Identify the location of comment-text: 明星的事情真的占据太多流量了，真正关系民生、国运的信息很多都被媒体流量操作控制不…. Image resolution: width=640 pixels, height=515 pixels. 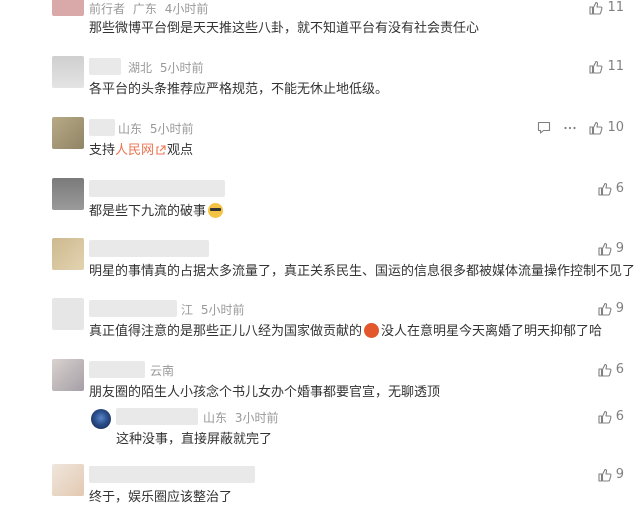
(362, 271).